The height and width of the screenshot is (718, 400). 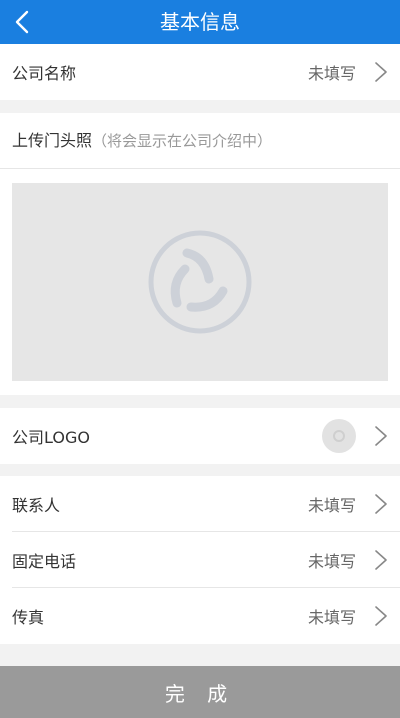 I want to click on landline-phone-value: 未填写, so click(x=331, y=561).